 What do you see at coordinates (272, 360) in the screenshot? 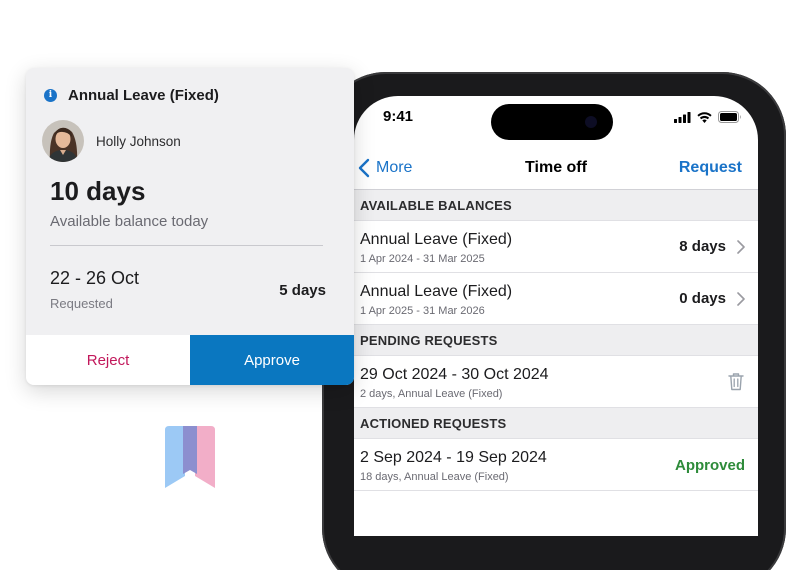
I see `approve-button: Approve` at bounding box center [272, 360].